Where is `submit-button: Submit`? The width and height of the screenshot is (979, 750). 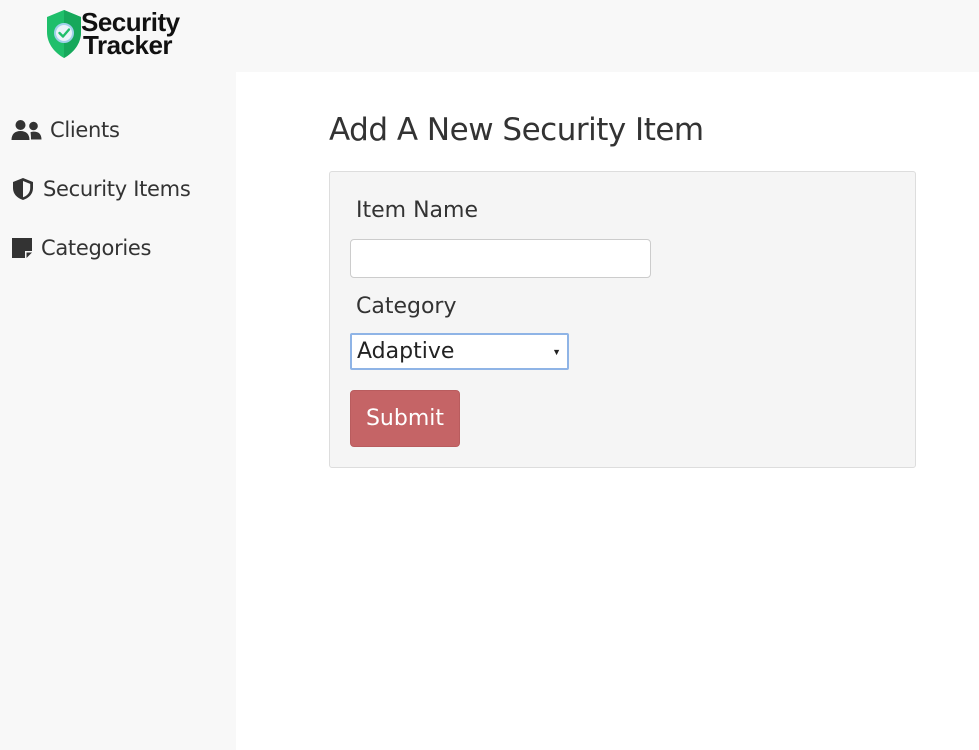 submit-button: Submit is located at coordinates (405, 418).